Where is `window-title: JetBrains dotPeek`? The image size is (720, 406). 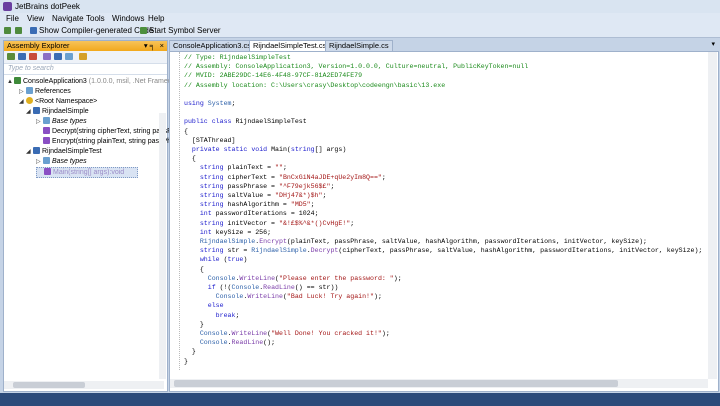
window-title: JetBrains dotPeek is located at coordinates (47, 6).